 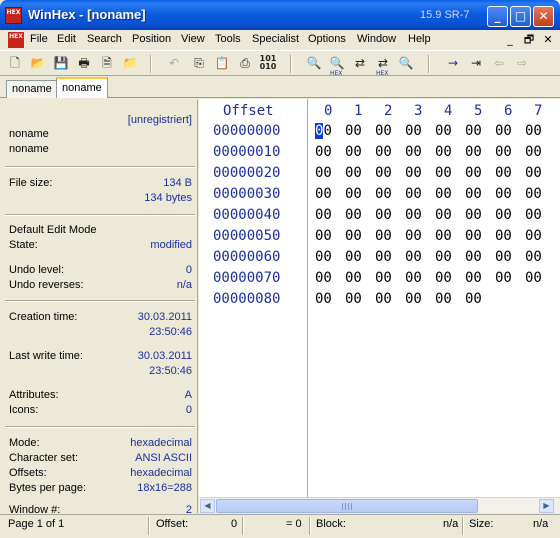 What do you see at coordinates (84, 63) in the screenshot?
I see `print-icon: 🖶` at bounding box center [84, 63].